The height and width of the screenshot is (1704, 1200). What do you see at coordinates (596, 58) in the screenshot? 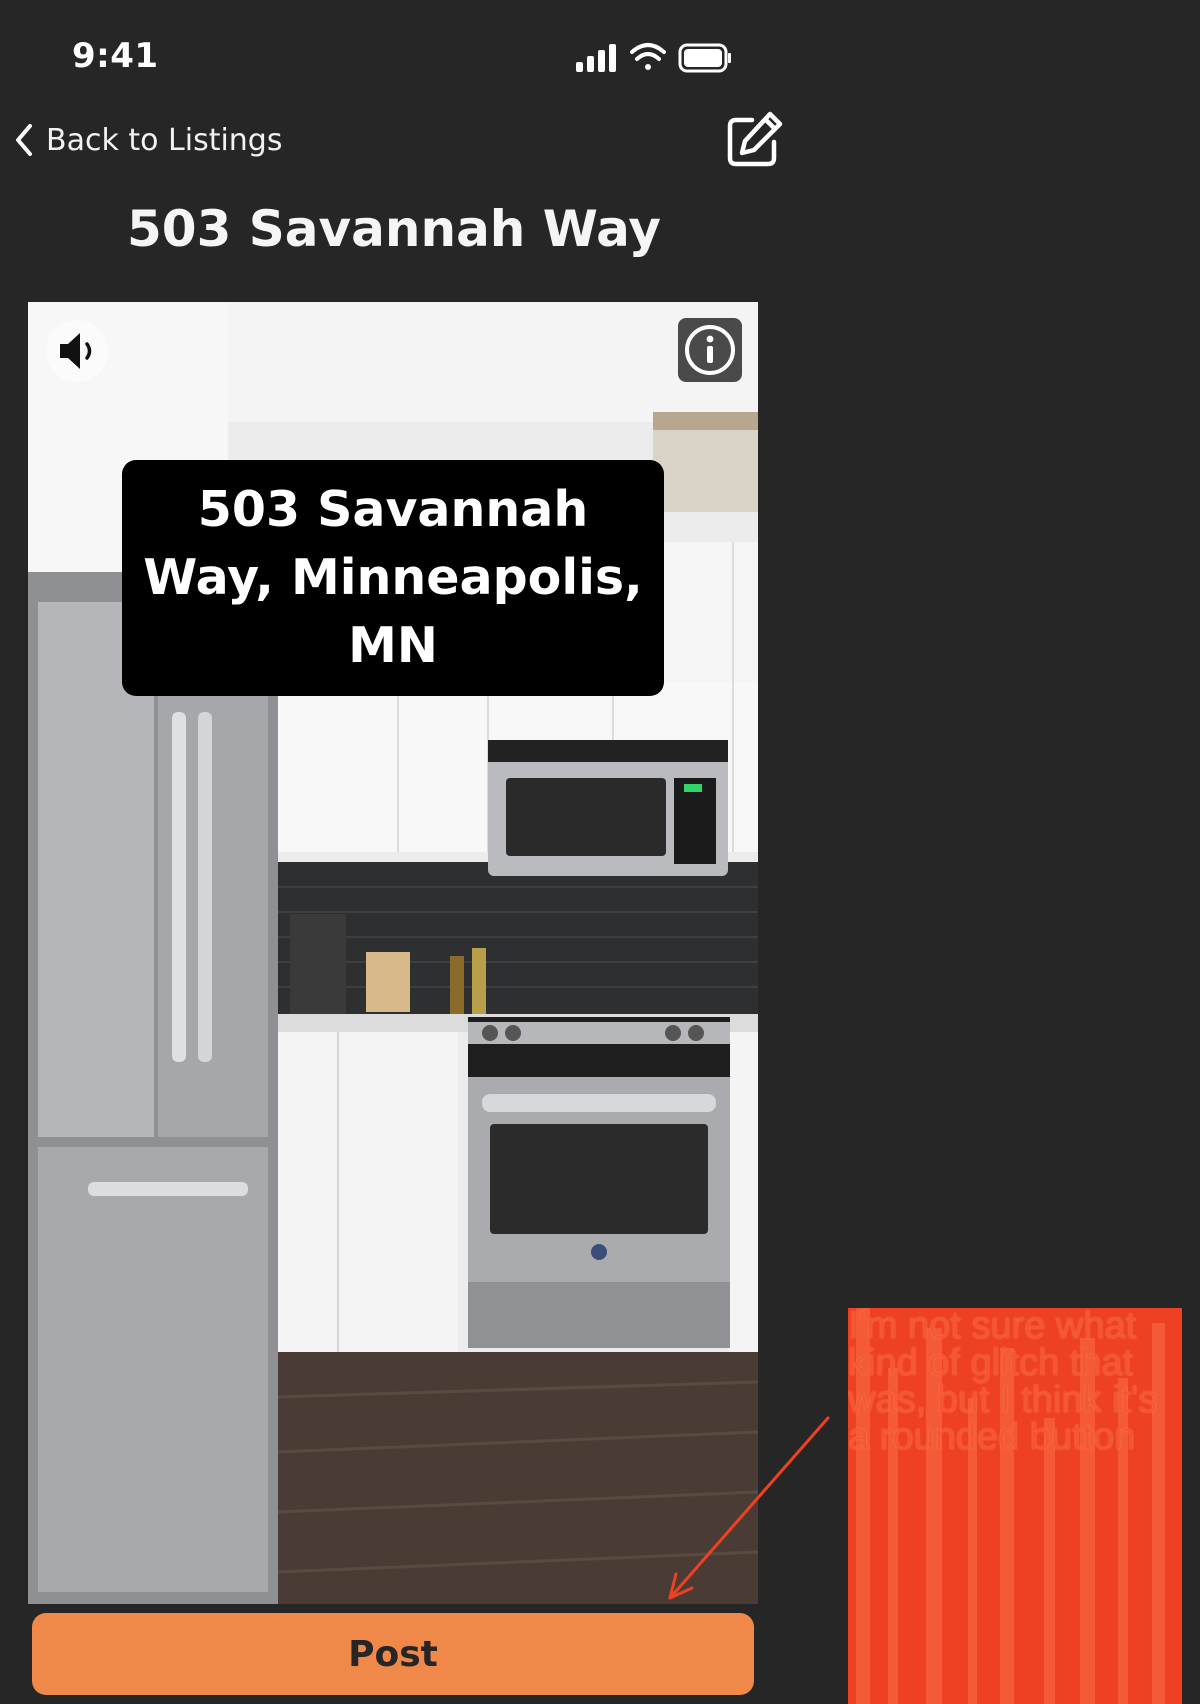
I see `cellular-signal-icon` at bounding box center [596, 58].